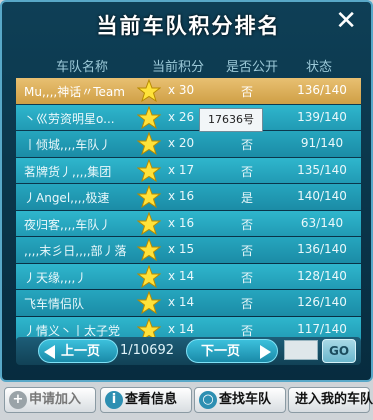  I want to click on team-name: 丨倾城,,,,车队丿, so click(68, 145).